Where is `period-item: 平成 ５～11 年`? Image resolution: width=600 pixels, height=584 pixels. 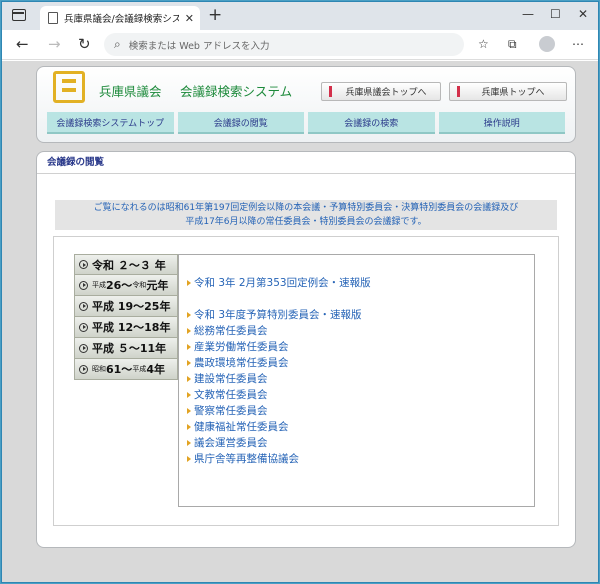
period-item: 平成 ５～11 年 is located at coordinates (126, 348).